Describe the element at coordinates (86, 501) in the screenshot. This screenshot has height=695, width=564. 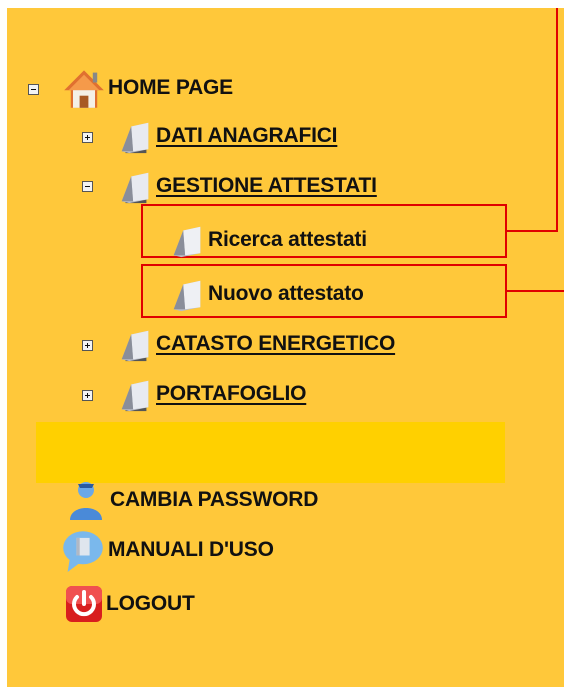
I see `user-icon` at that location.